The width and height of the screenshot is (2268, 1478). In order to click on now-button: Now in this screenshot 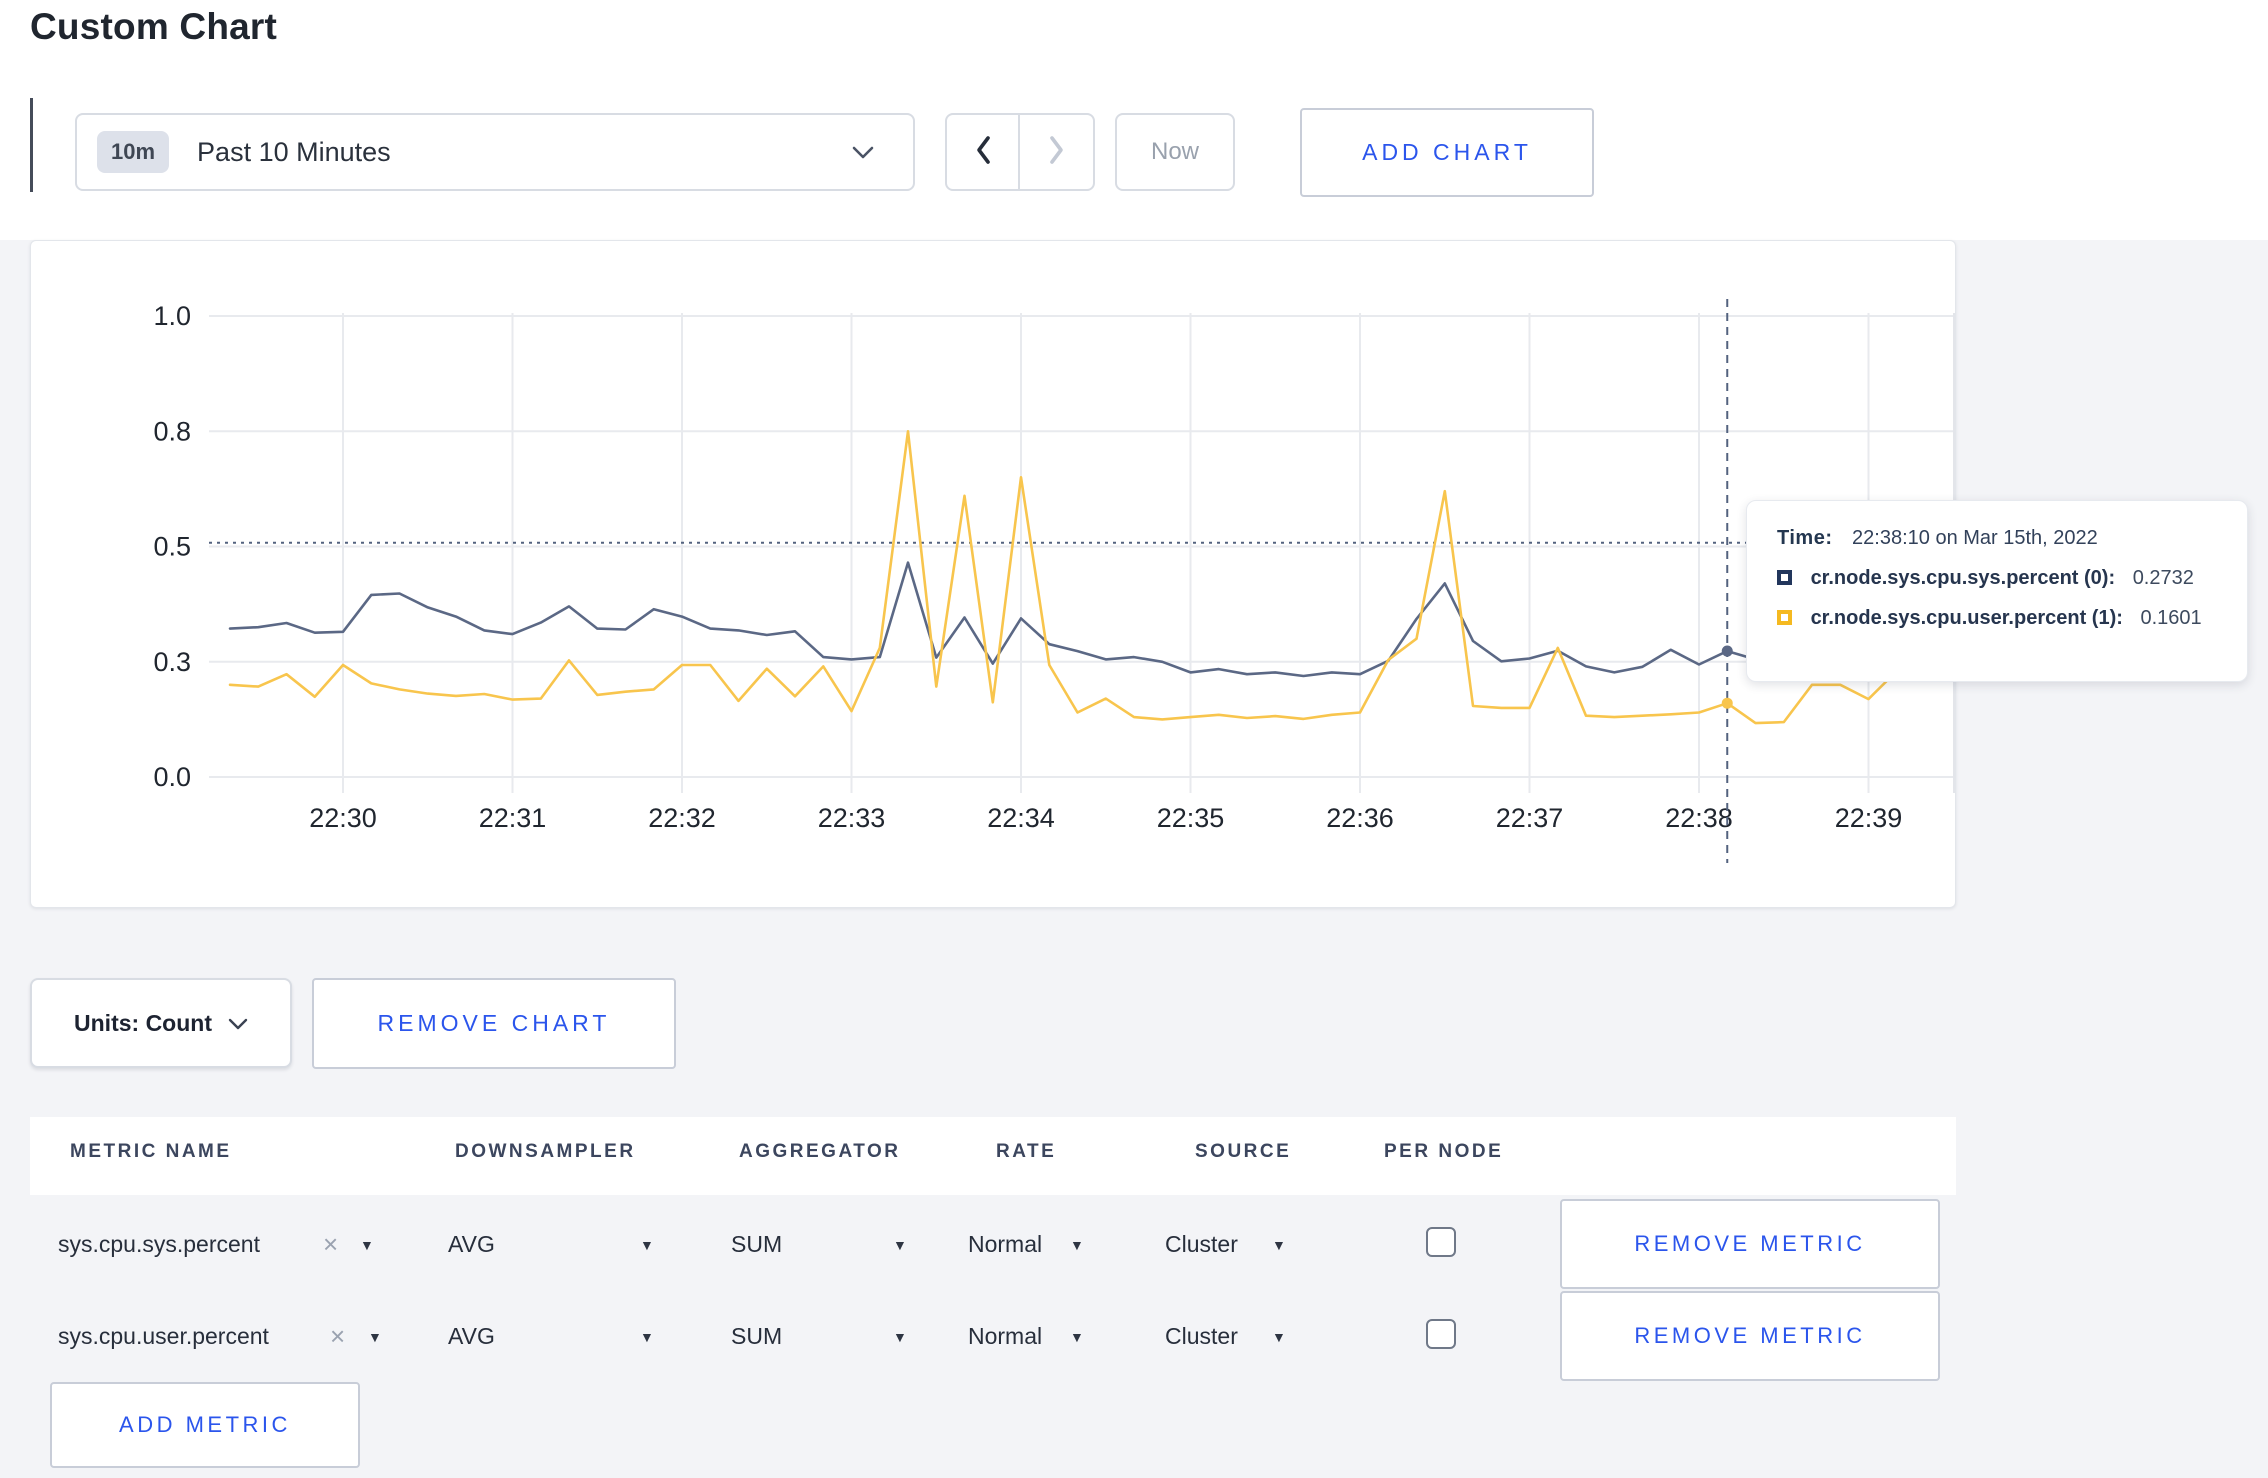, I will do `click(1175, 152)`.